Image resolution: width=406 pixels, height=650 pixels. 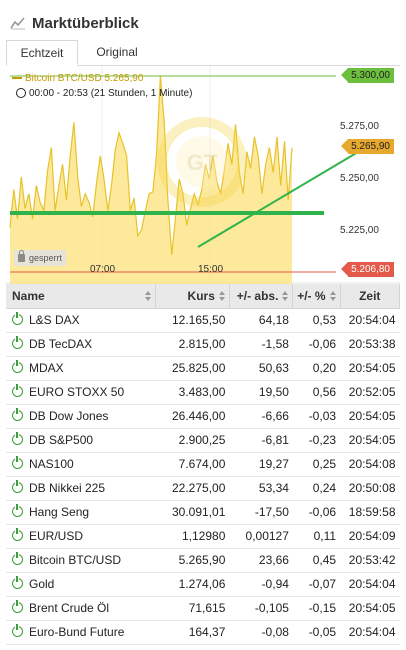 I want to click on table-row: Gold 1.274,06 -0,94 -0,07 20:54:04, so click(x=203, y=584).